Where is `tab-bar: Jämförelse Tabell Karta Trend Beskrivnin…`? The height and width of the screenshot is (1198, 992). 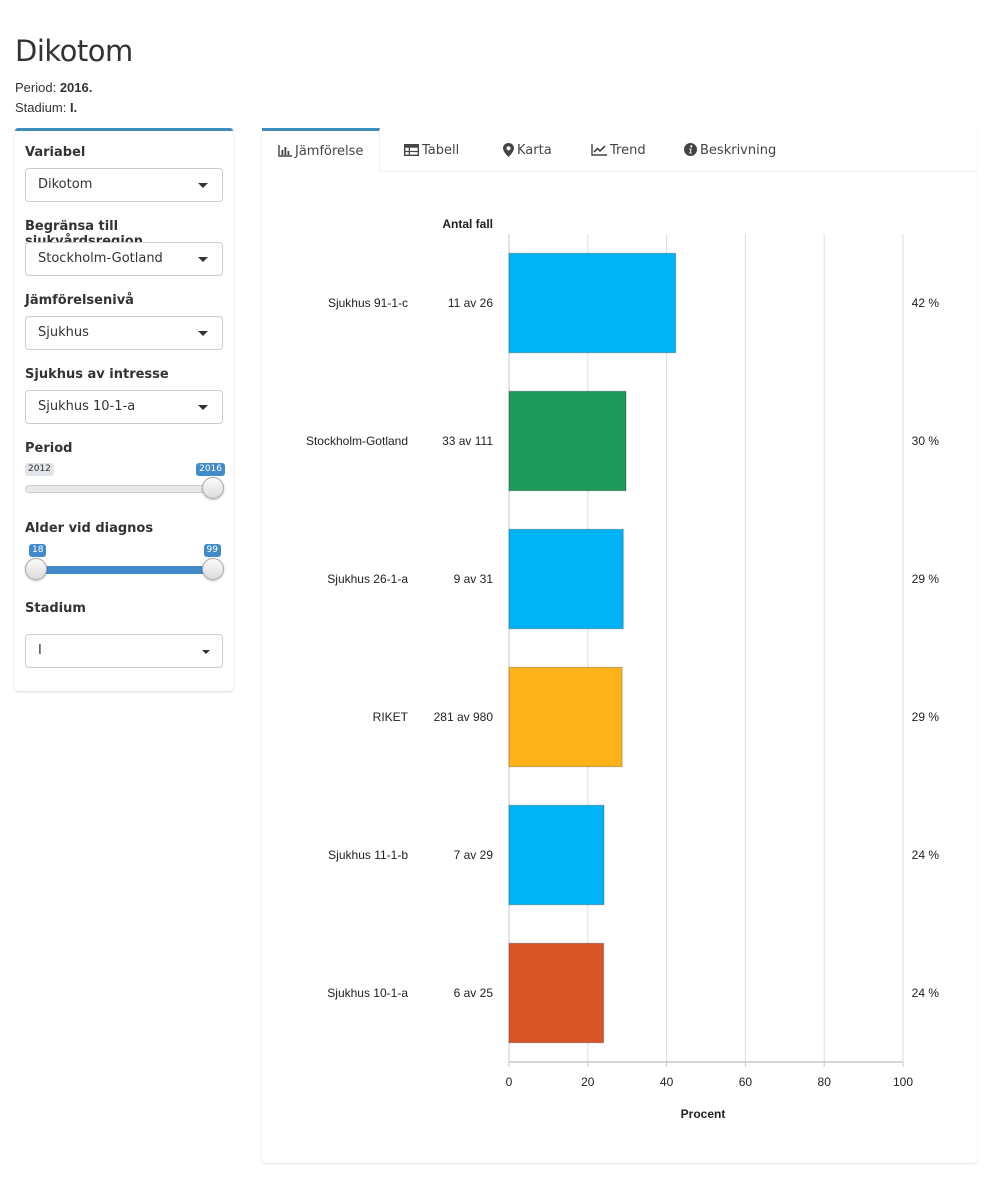
tab-bar: Jämförelse Tabell Karta Trend Beskrivnin… is located at coordinates (619, 150).